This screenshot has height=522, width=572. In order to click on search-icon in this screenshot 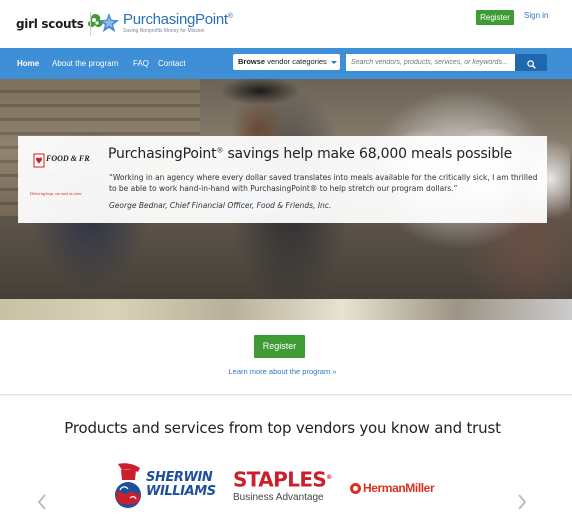, I will do `click(531, 64)`.